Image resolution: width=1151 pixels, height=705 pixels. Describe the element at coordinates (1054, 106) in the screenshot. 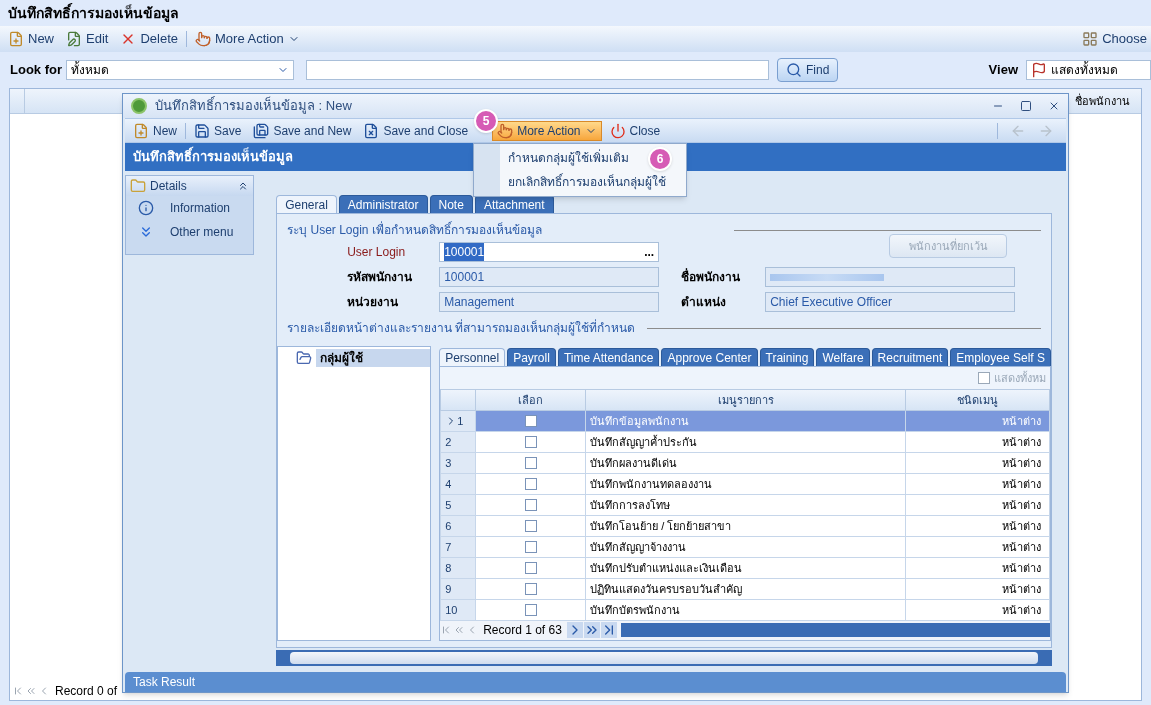

I see `close-icon` at that location.